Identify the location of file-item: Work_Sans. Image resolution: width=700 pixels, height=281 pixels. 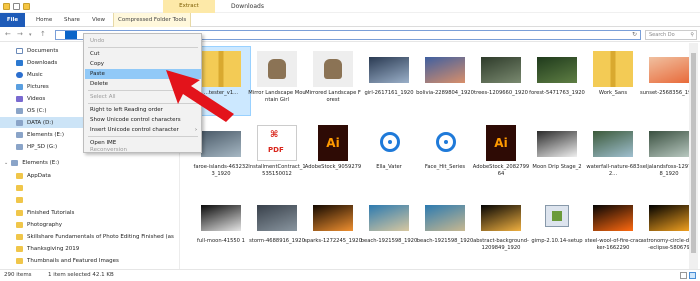
(613, 81).